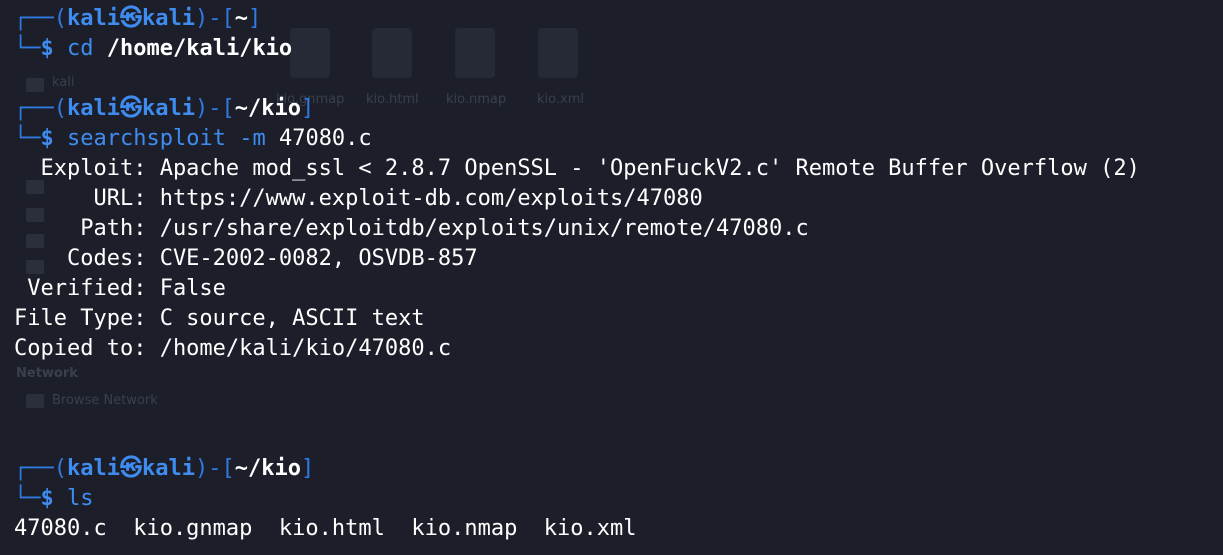 The width and height of the screenshot is (1223, 555). I want to click on prompt-cwd: ~, so click(241, 18).